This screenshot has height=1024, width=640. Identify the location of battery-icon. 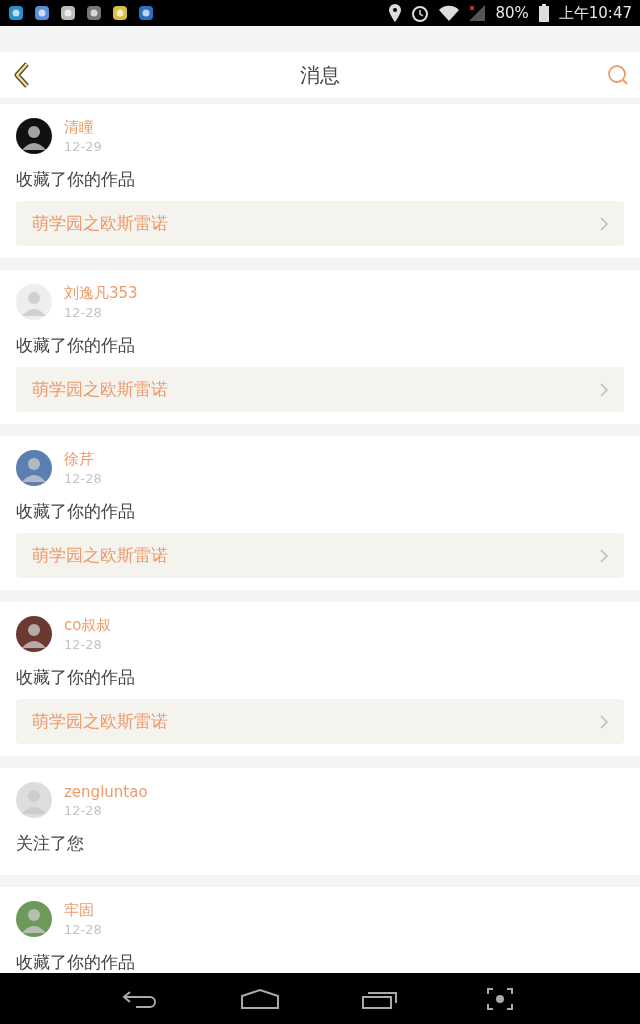
(543, 13).